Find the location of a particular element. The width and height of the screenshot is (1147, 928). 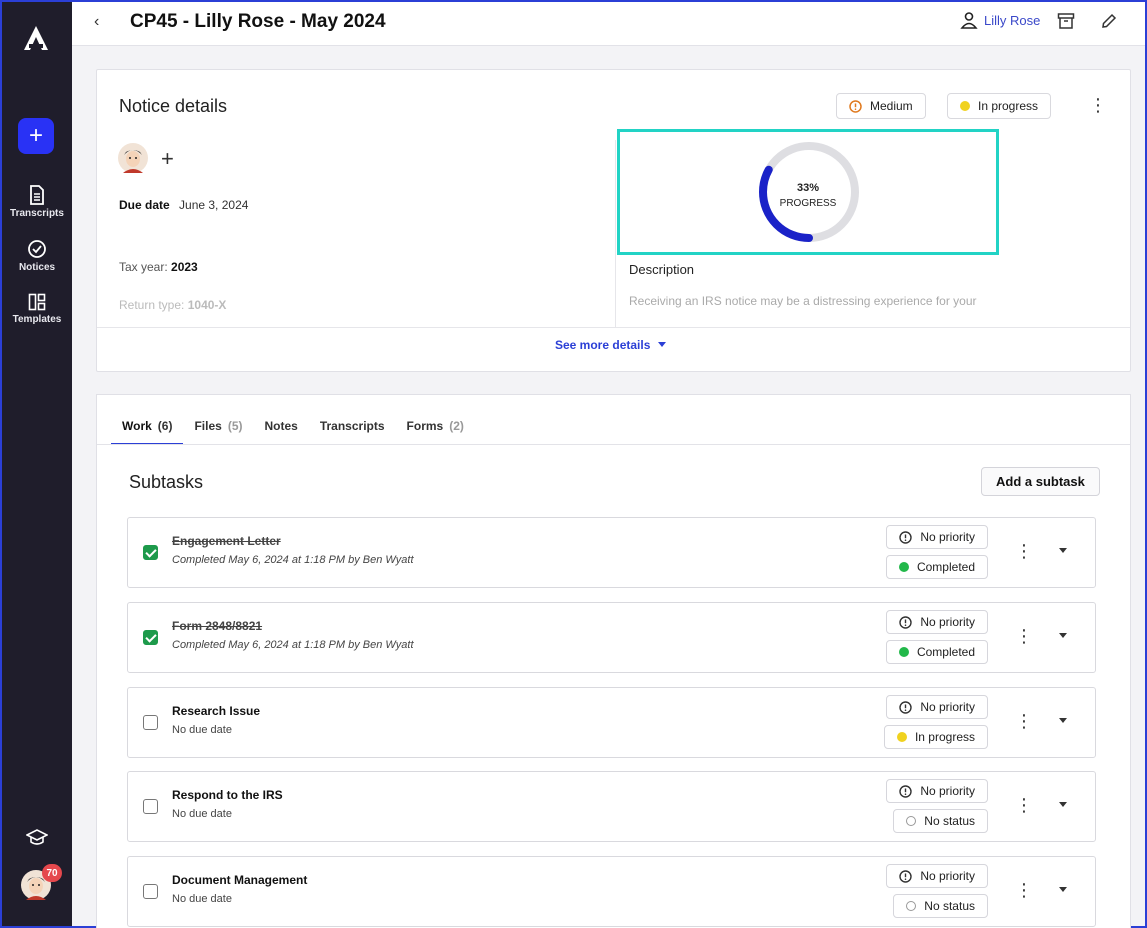

tab-transcripts: Transcripts is located at coordinates (352, 432).